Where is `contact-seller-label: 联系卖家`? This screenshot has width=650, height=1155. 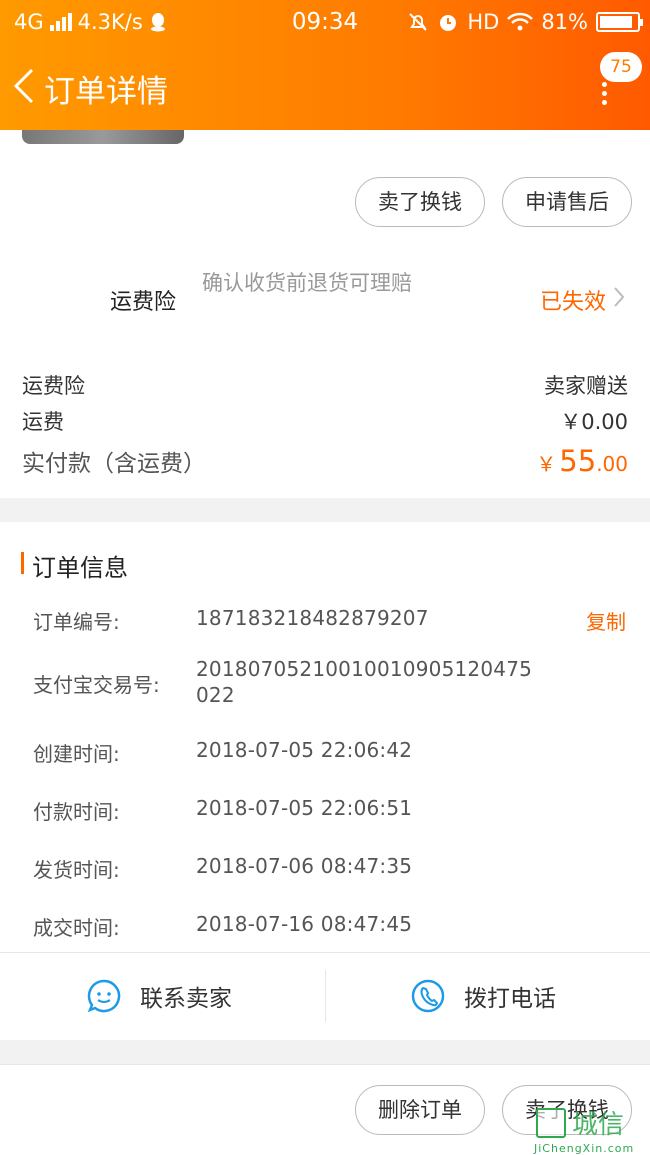
contact-seller-label: 联系卖家 is located at coordinates (186, 999).